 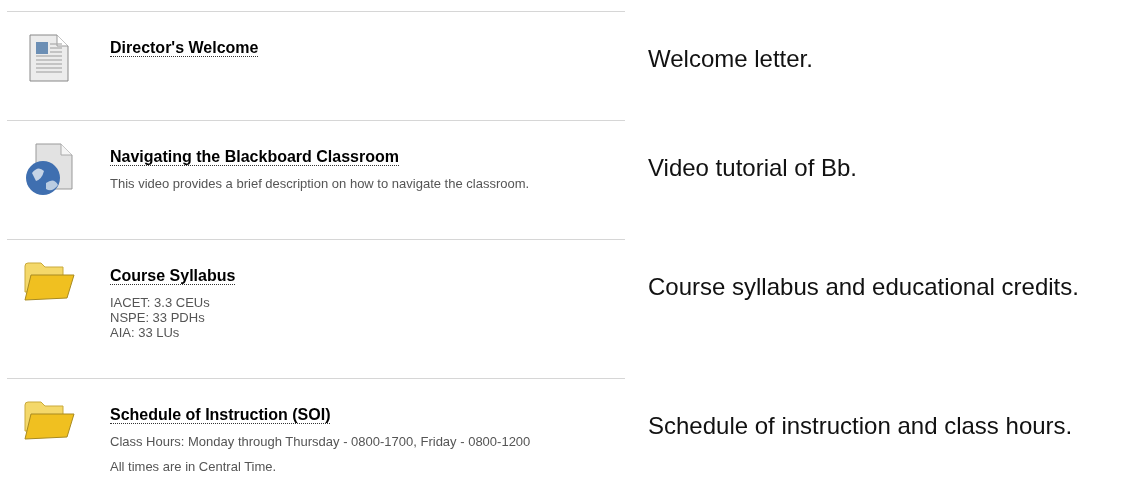 What do you see at coordinates (753, 167) in the screenshot?
I see `item-note: Video tutorial of Bb.` at bounding box center [753, 167].